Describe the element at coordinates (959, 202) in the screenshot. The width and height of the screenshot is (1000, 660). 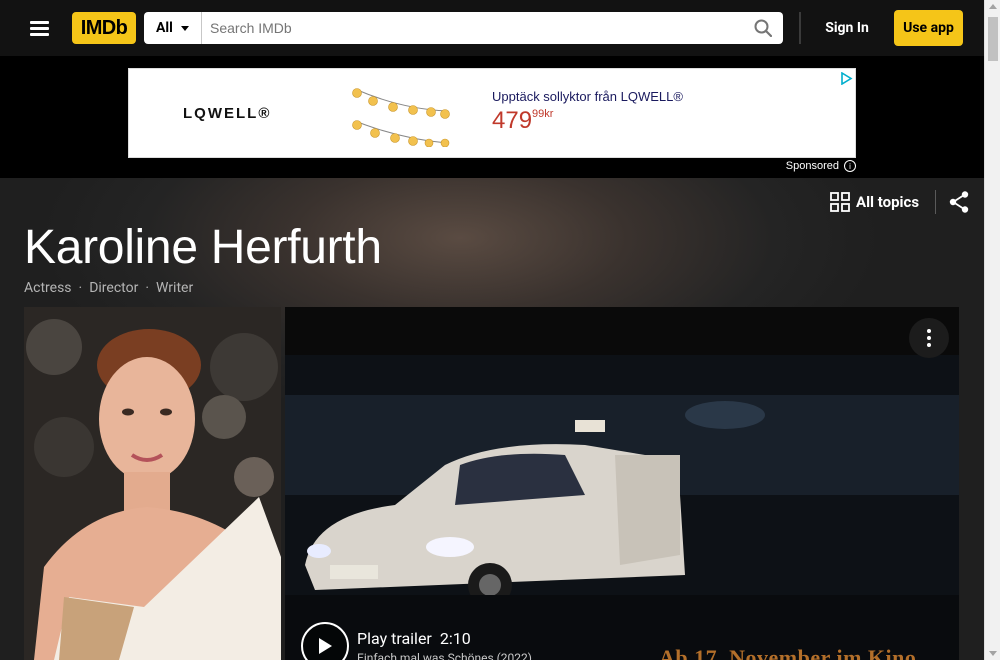
I see `share-icon` at that location.